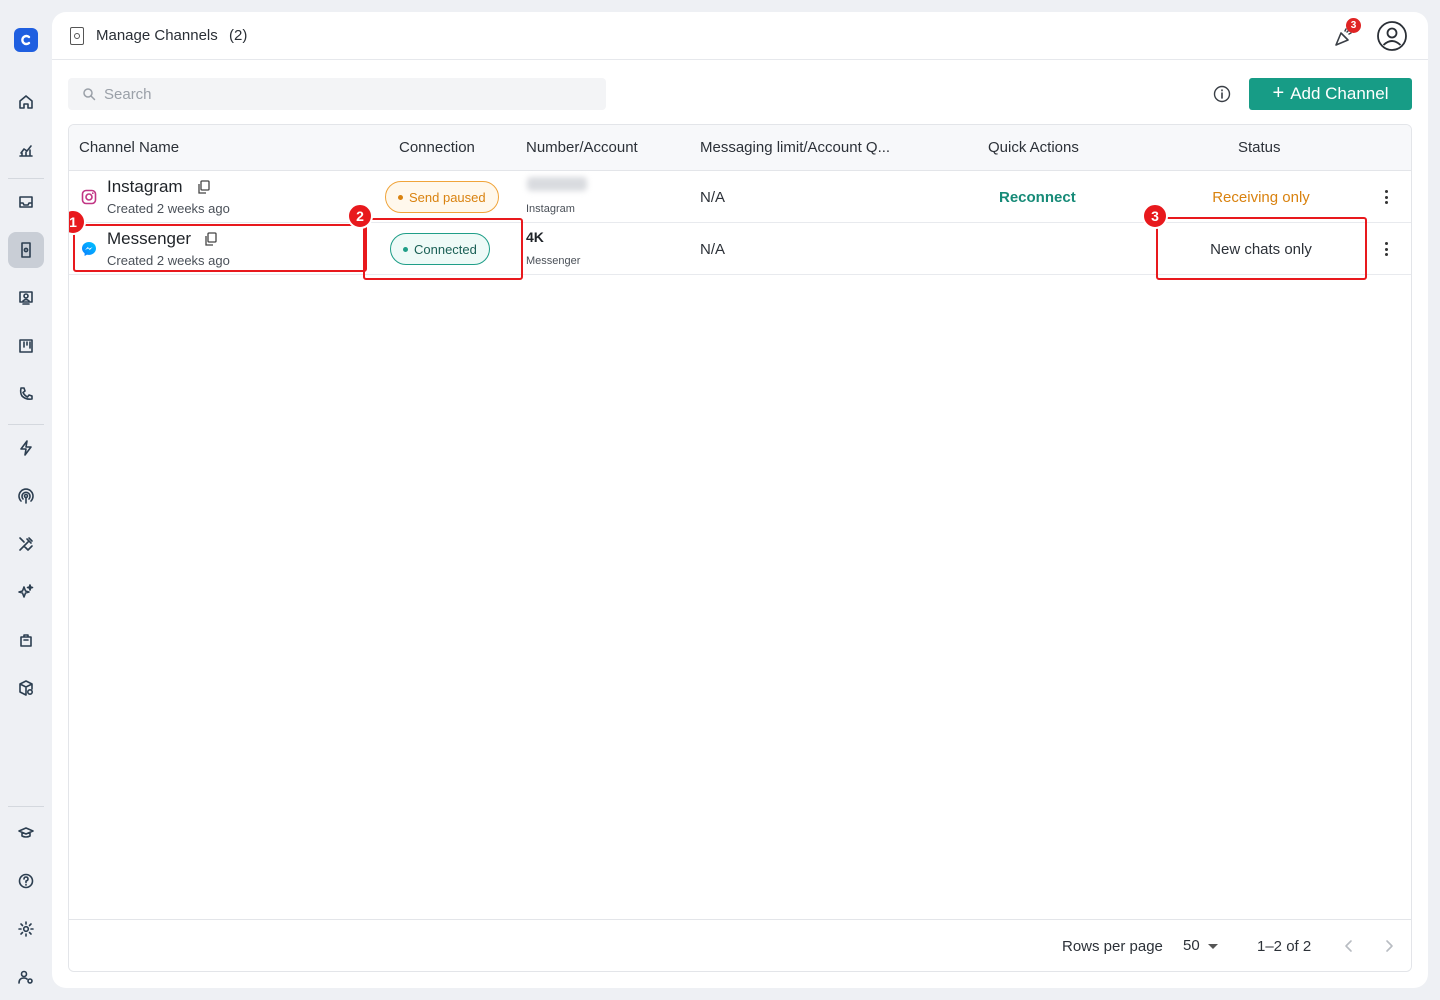 The height and width of the screenshot is (1000, 1440). I want to click on instagram-icon, so click(89, 197).